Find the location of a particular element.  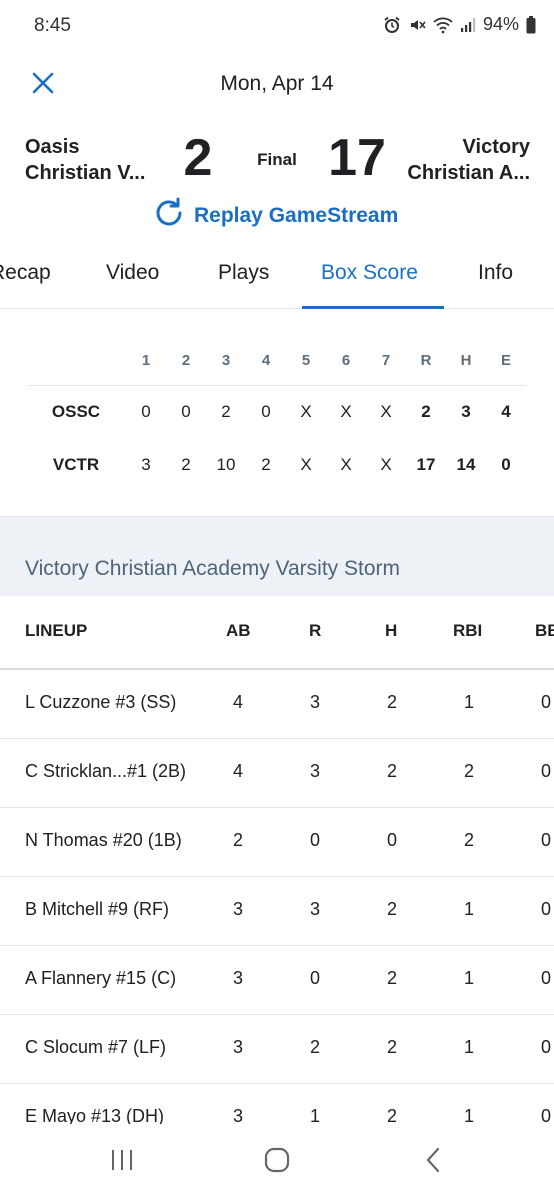

line-score-errors: 0 is located at coordinates (506, 464).